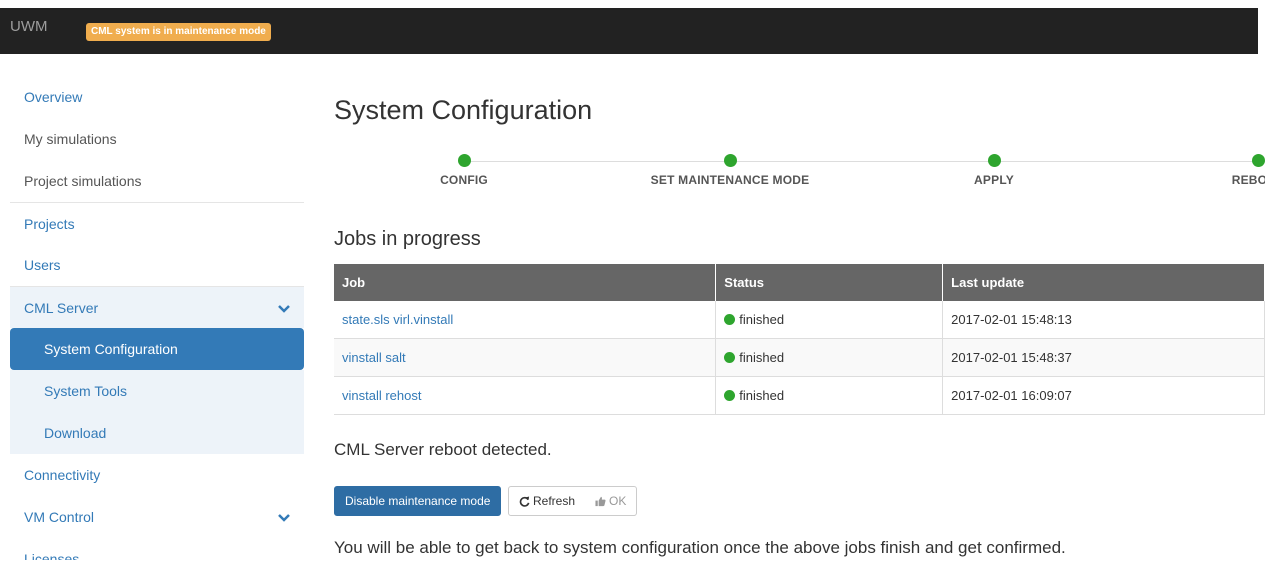 Image resolution: width=1265 pixels, height=565 pixels. I want to click on sidebar-item-system-tools: System Tools, so click(157, 391).